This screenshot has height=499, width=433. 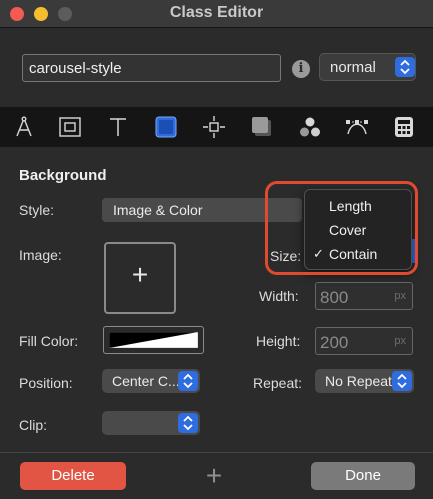 I want to click on window-title: Class Editor, so click(x=216, y=12).